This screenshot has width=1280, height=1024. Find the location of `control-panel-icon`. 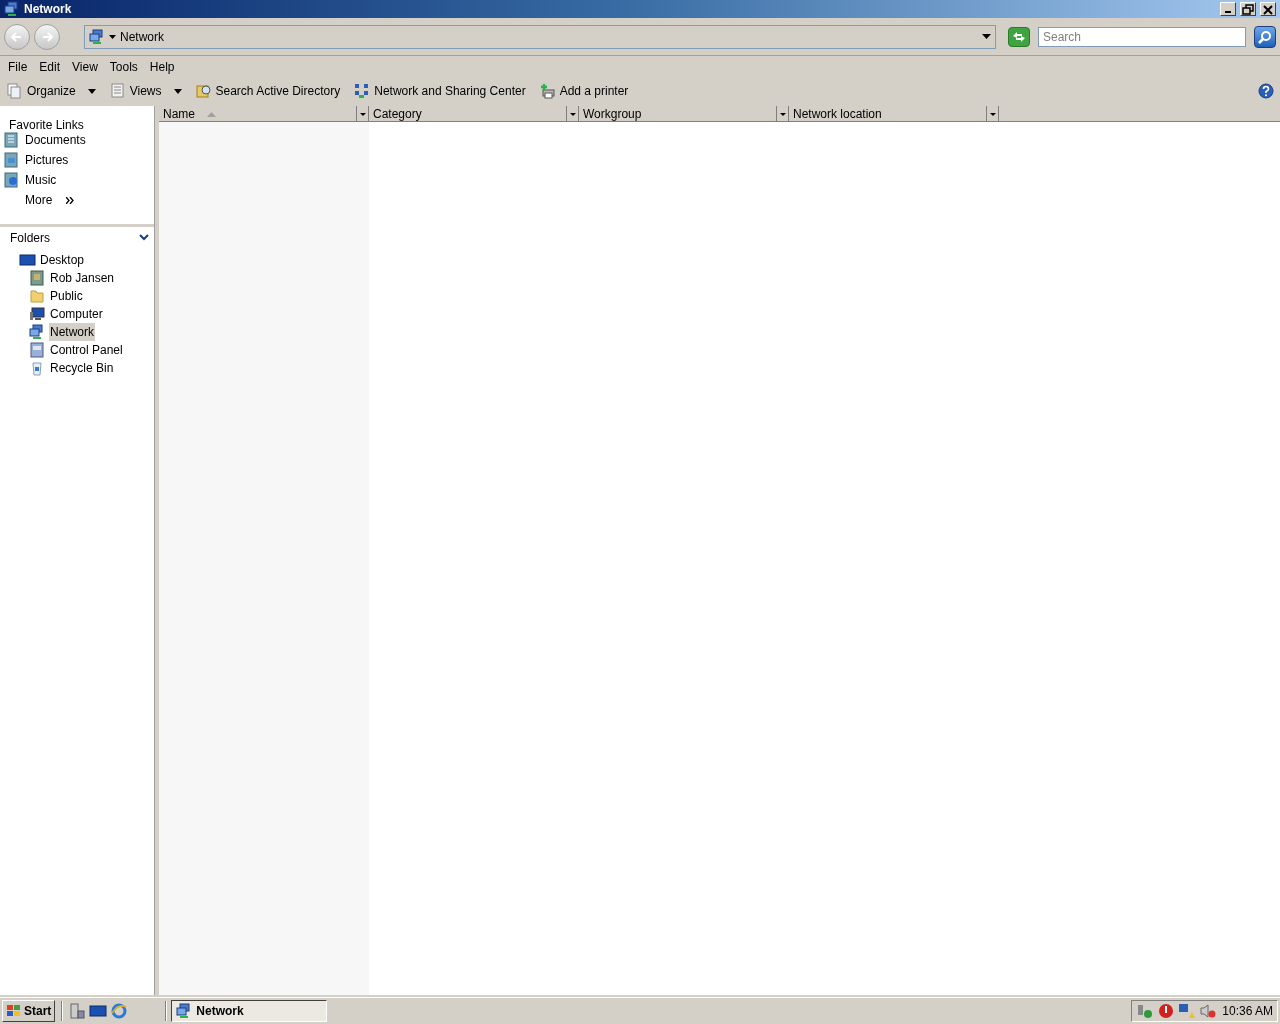

control-panel-icon is located at coordinates (37, 350).